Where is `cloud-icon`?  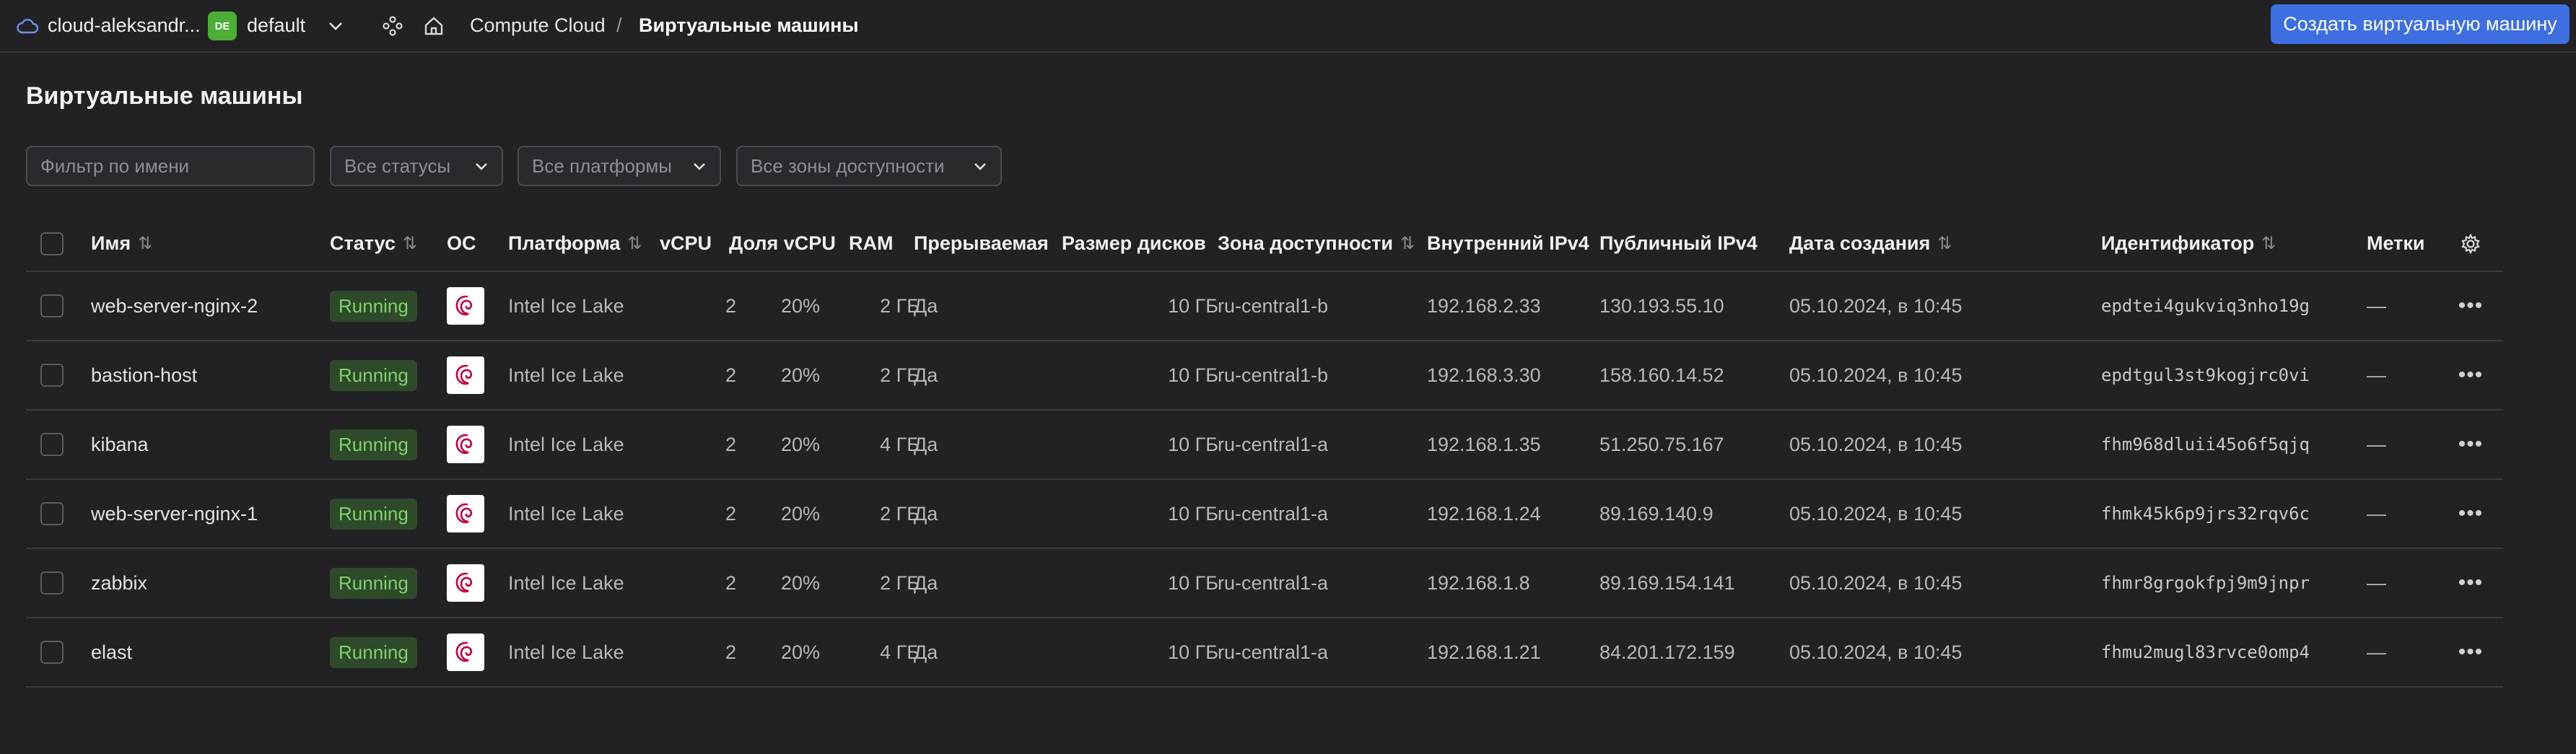
cloud-icon is located at coordinates (27, 25).